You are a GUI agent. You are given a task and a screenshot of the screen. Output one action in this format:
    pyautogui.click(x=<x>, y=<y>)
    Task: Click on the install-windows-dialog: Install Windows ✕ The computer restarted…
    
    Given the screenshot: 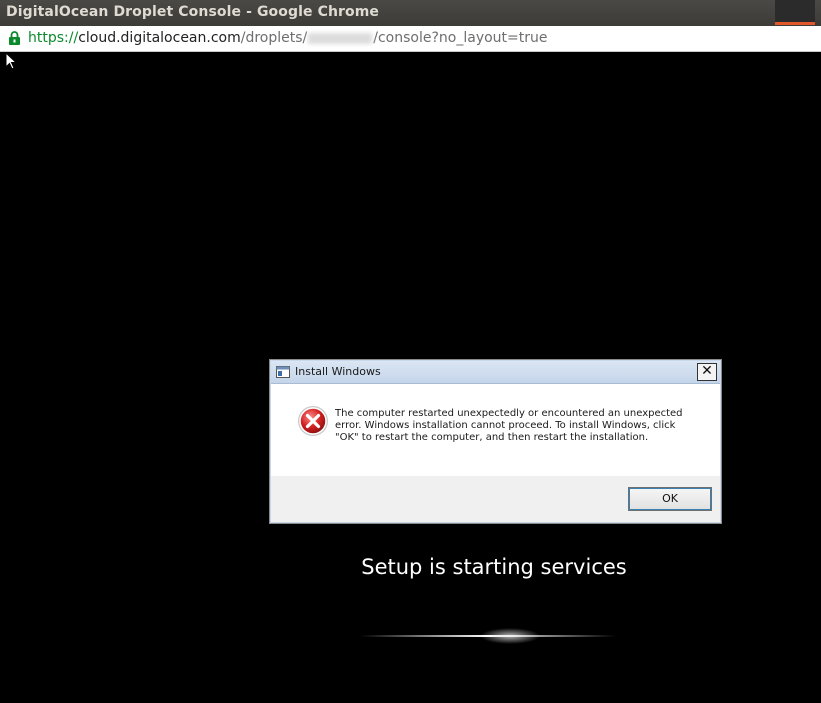 What is the action you would take?
    pyautogui.click(x=495, y=441)
    